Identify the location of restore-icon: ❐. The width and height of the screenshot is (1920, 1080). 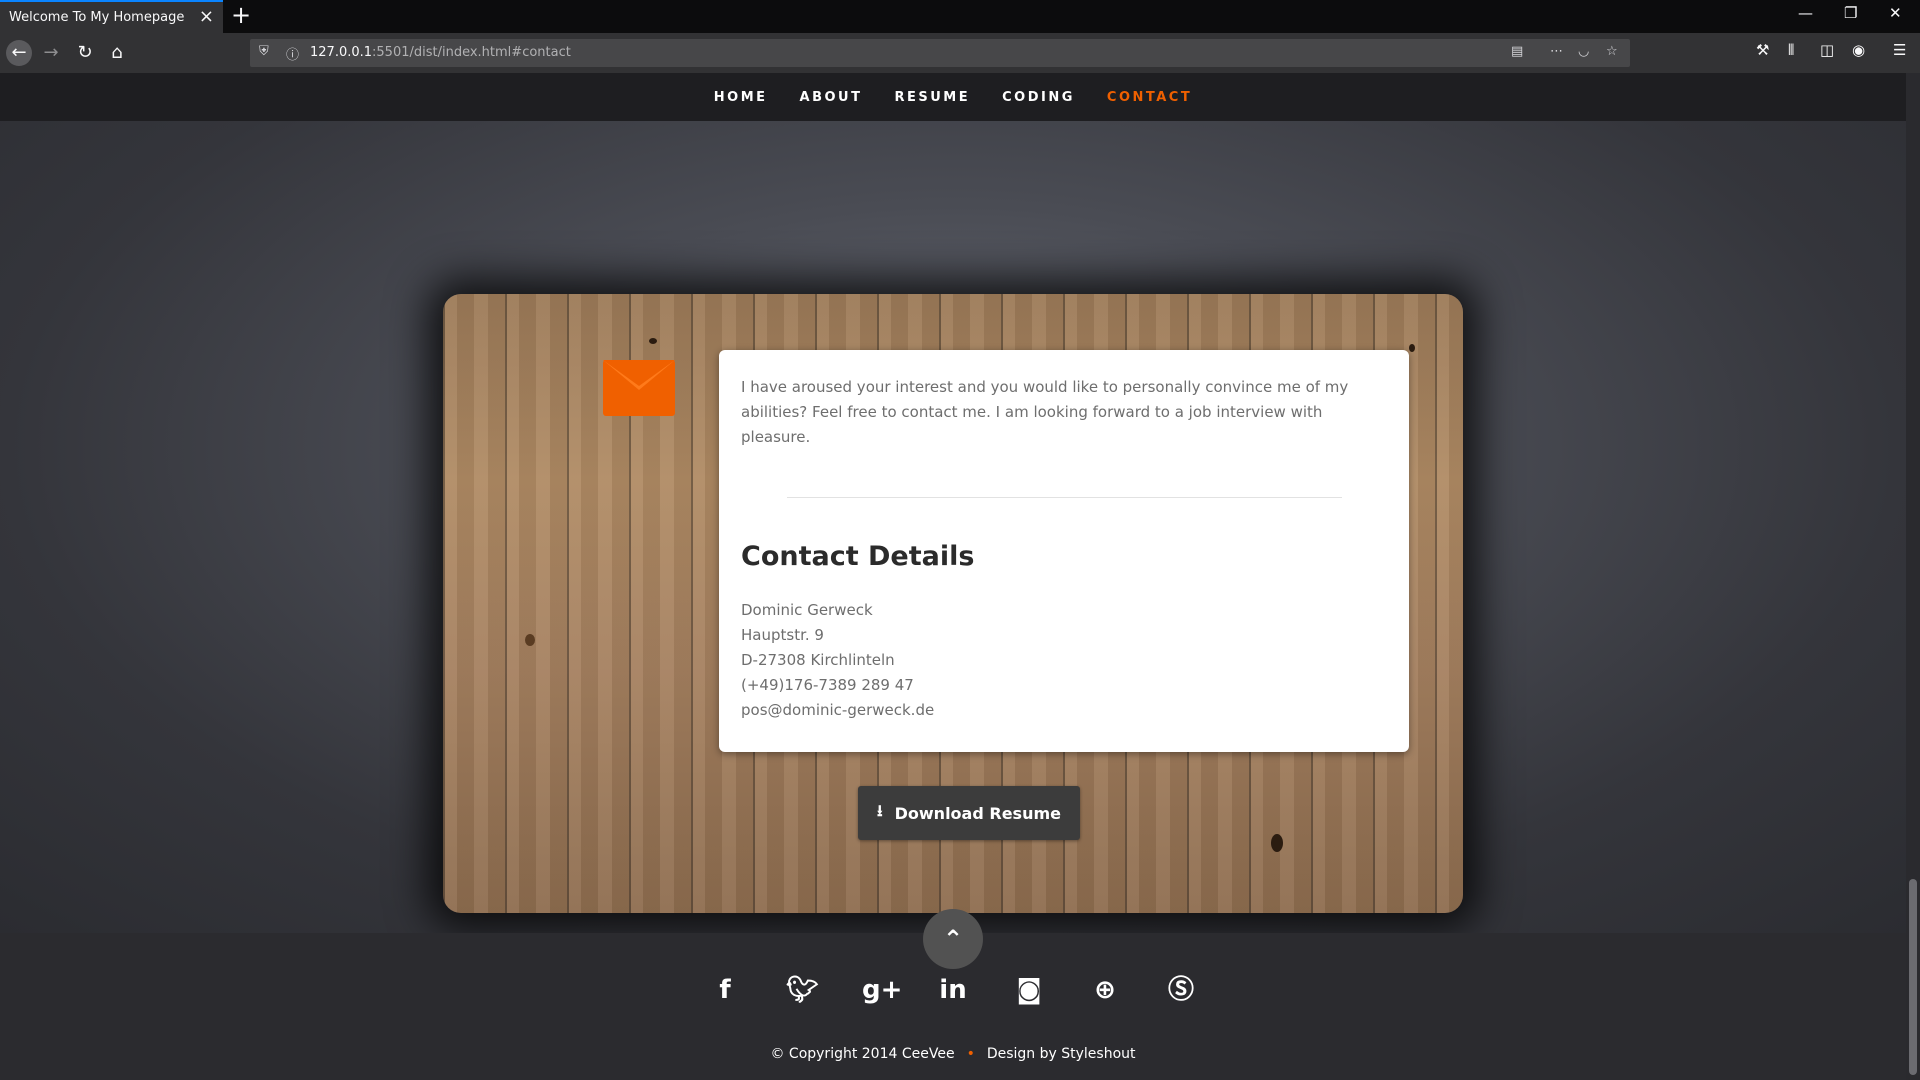
(1850, 13).